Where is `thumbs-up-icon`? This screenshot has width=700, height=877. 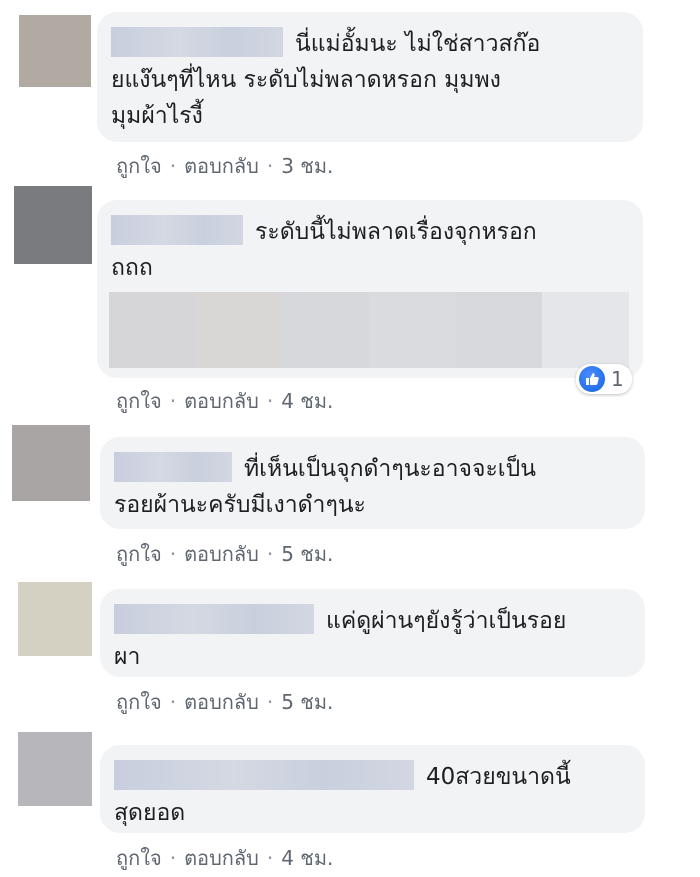
thumbs-up-icon is located at coordinates (592, 379).